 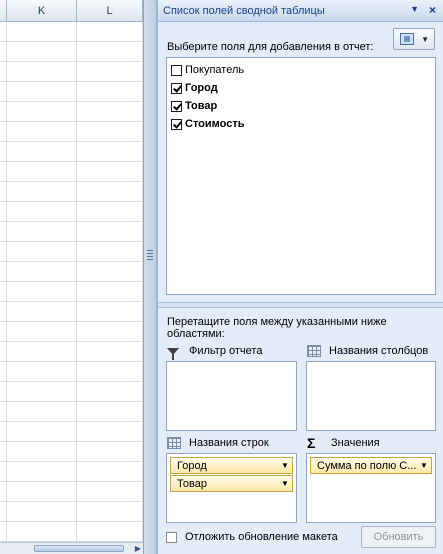 What do you see at coordinates (379, 351) in the screenshot?
I see `column-labels-title: Названия столбцов` at bounding box center [379, 351].